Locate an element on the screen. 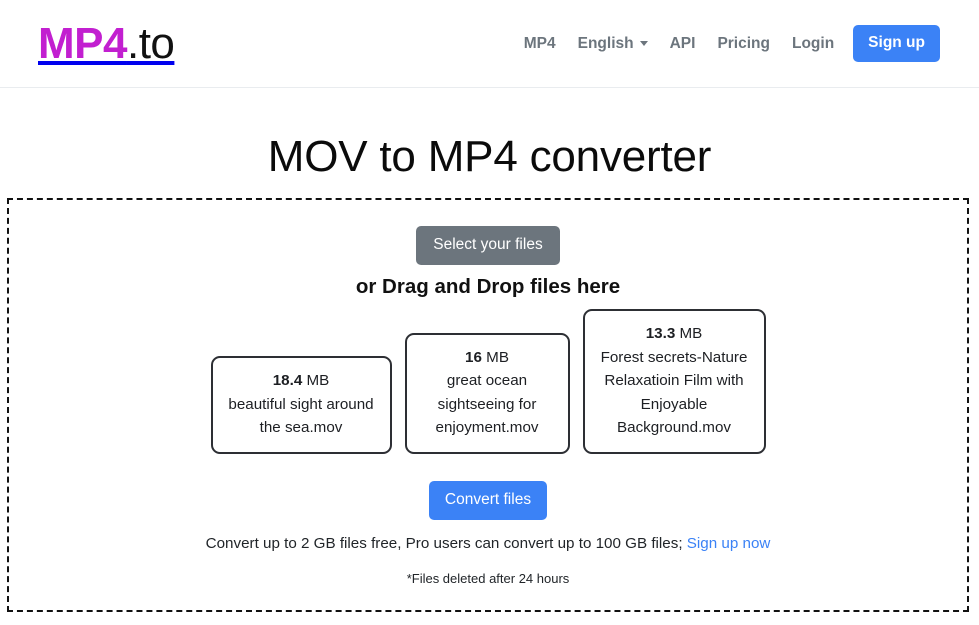 The image size is (979, 625). sign-up-button: Sign up is located at coordinates (896, 43).